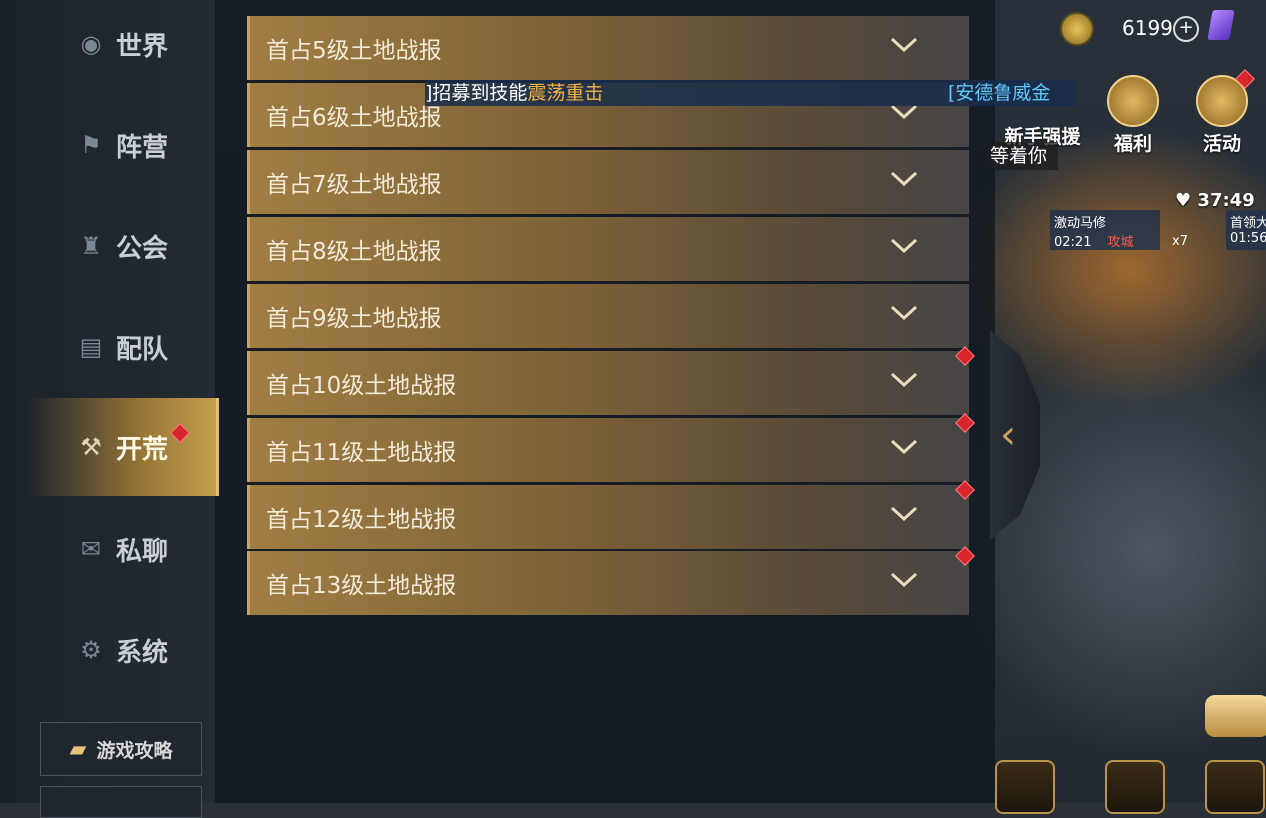 This screenshot has width=1266, height=818. I want to click on report-row-level5: 首占5级土地战报, so click(608, 48).